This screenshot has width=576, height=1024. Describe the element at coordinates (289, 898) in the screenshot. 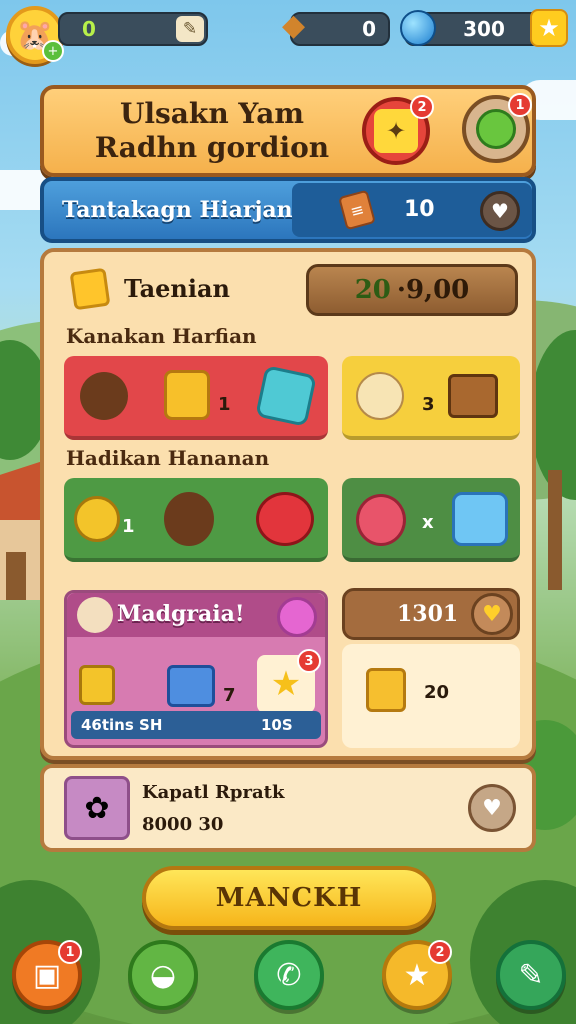

I see `main-action-button: MANCKH` at that location.